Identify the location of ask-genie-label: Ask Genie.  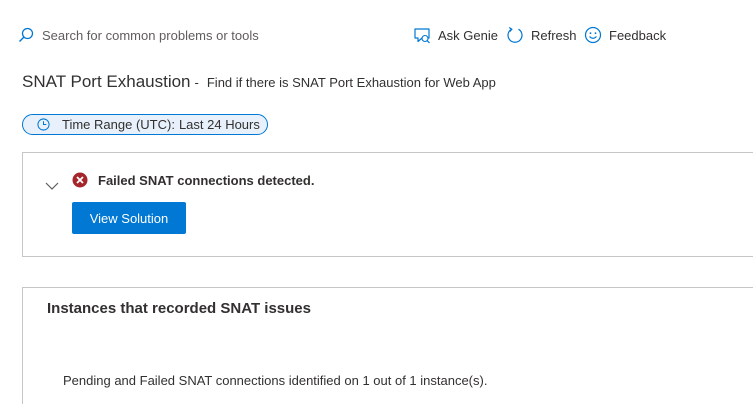
(468, 35).